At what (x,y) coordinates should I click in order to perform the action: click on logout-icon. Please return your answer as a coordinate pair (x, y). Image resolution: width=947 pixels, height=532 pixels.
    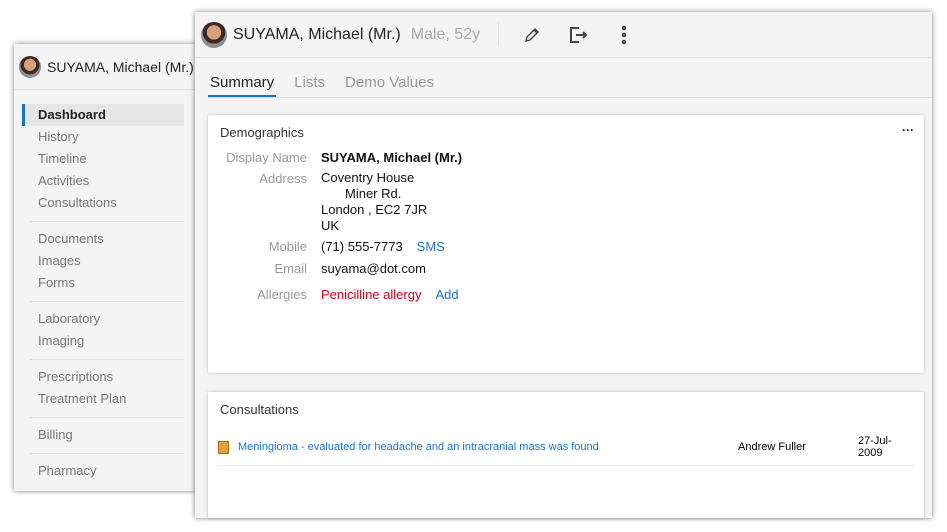
    Looking at the image, I should click on (578, 35).